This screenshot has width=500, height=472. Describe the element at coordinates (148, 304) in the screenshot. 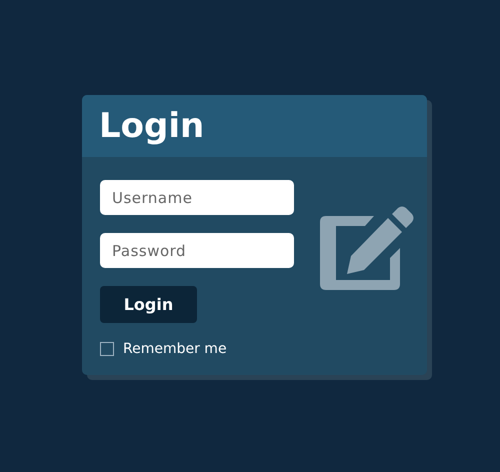

I see `login-button: Login` at that location.